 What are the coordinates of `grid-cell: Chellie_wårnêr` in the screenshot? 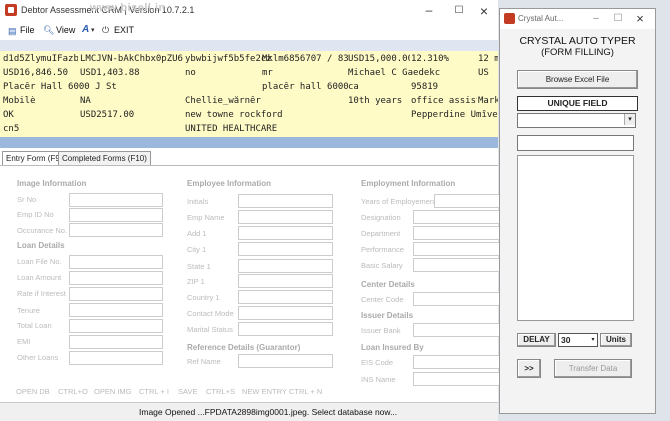 It's located at (230, 101).